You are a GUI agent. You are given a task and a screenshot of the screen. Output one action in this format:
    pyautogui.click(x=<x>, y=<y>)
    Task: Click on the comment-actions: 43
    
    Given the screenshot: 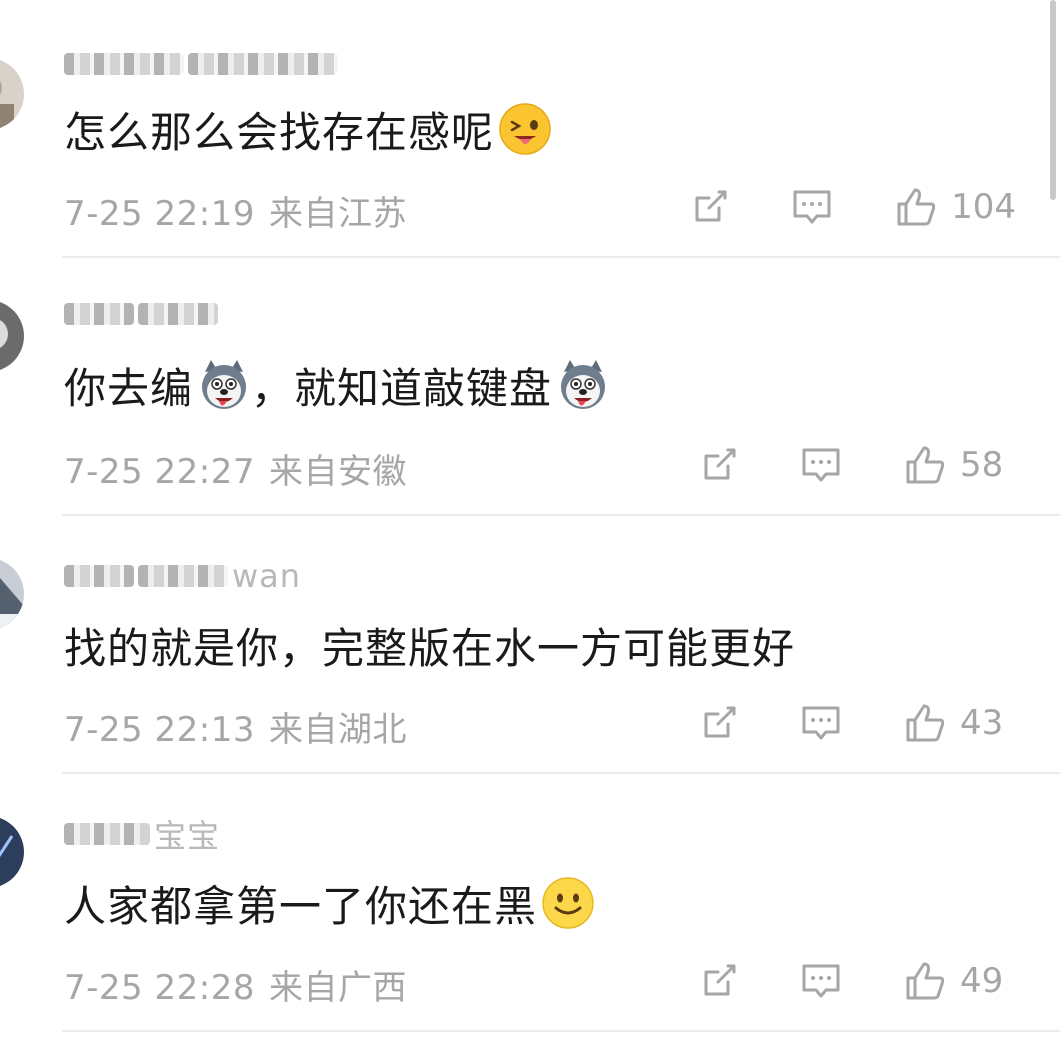 What is the action you would take?
    pyautogui.click(x=857, y=723)
    